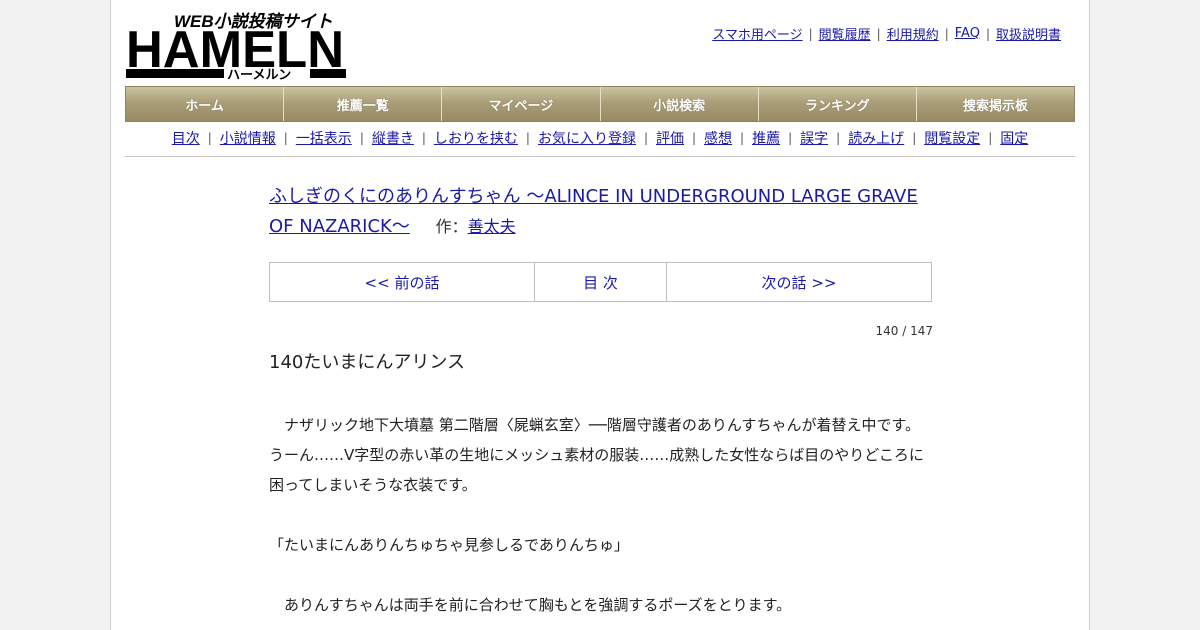 This screenshot has width=1200, height=630. I want to click on toc-link: 目 次, so click(600, 282).